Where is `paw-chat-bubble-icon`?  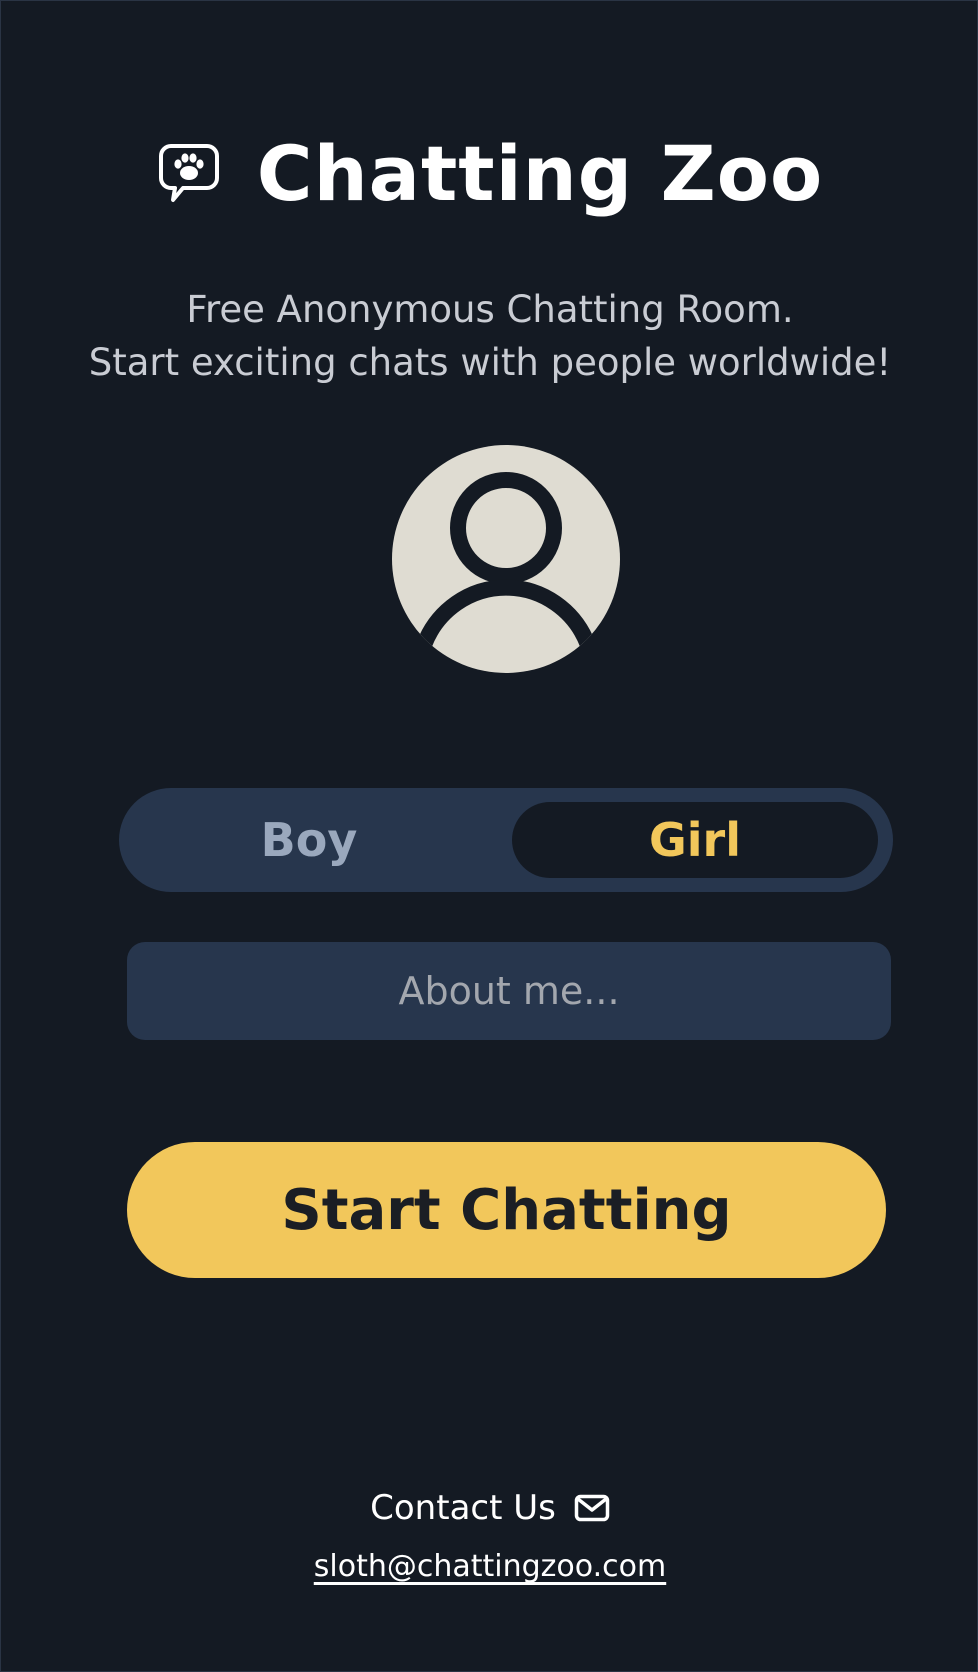
paw-chat-bubble-icon is located at coordinates (188, 173).